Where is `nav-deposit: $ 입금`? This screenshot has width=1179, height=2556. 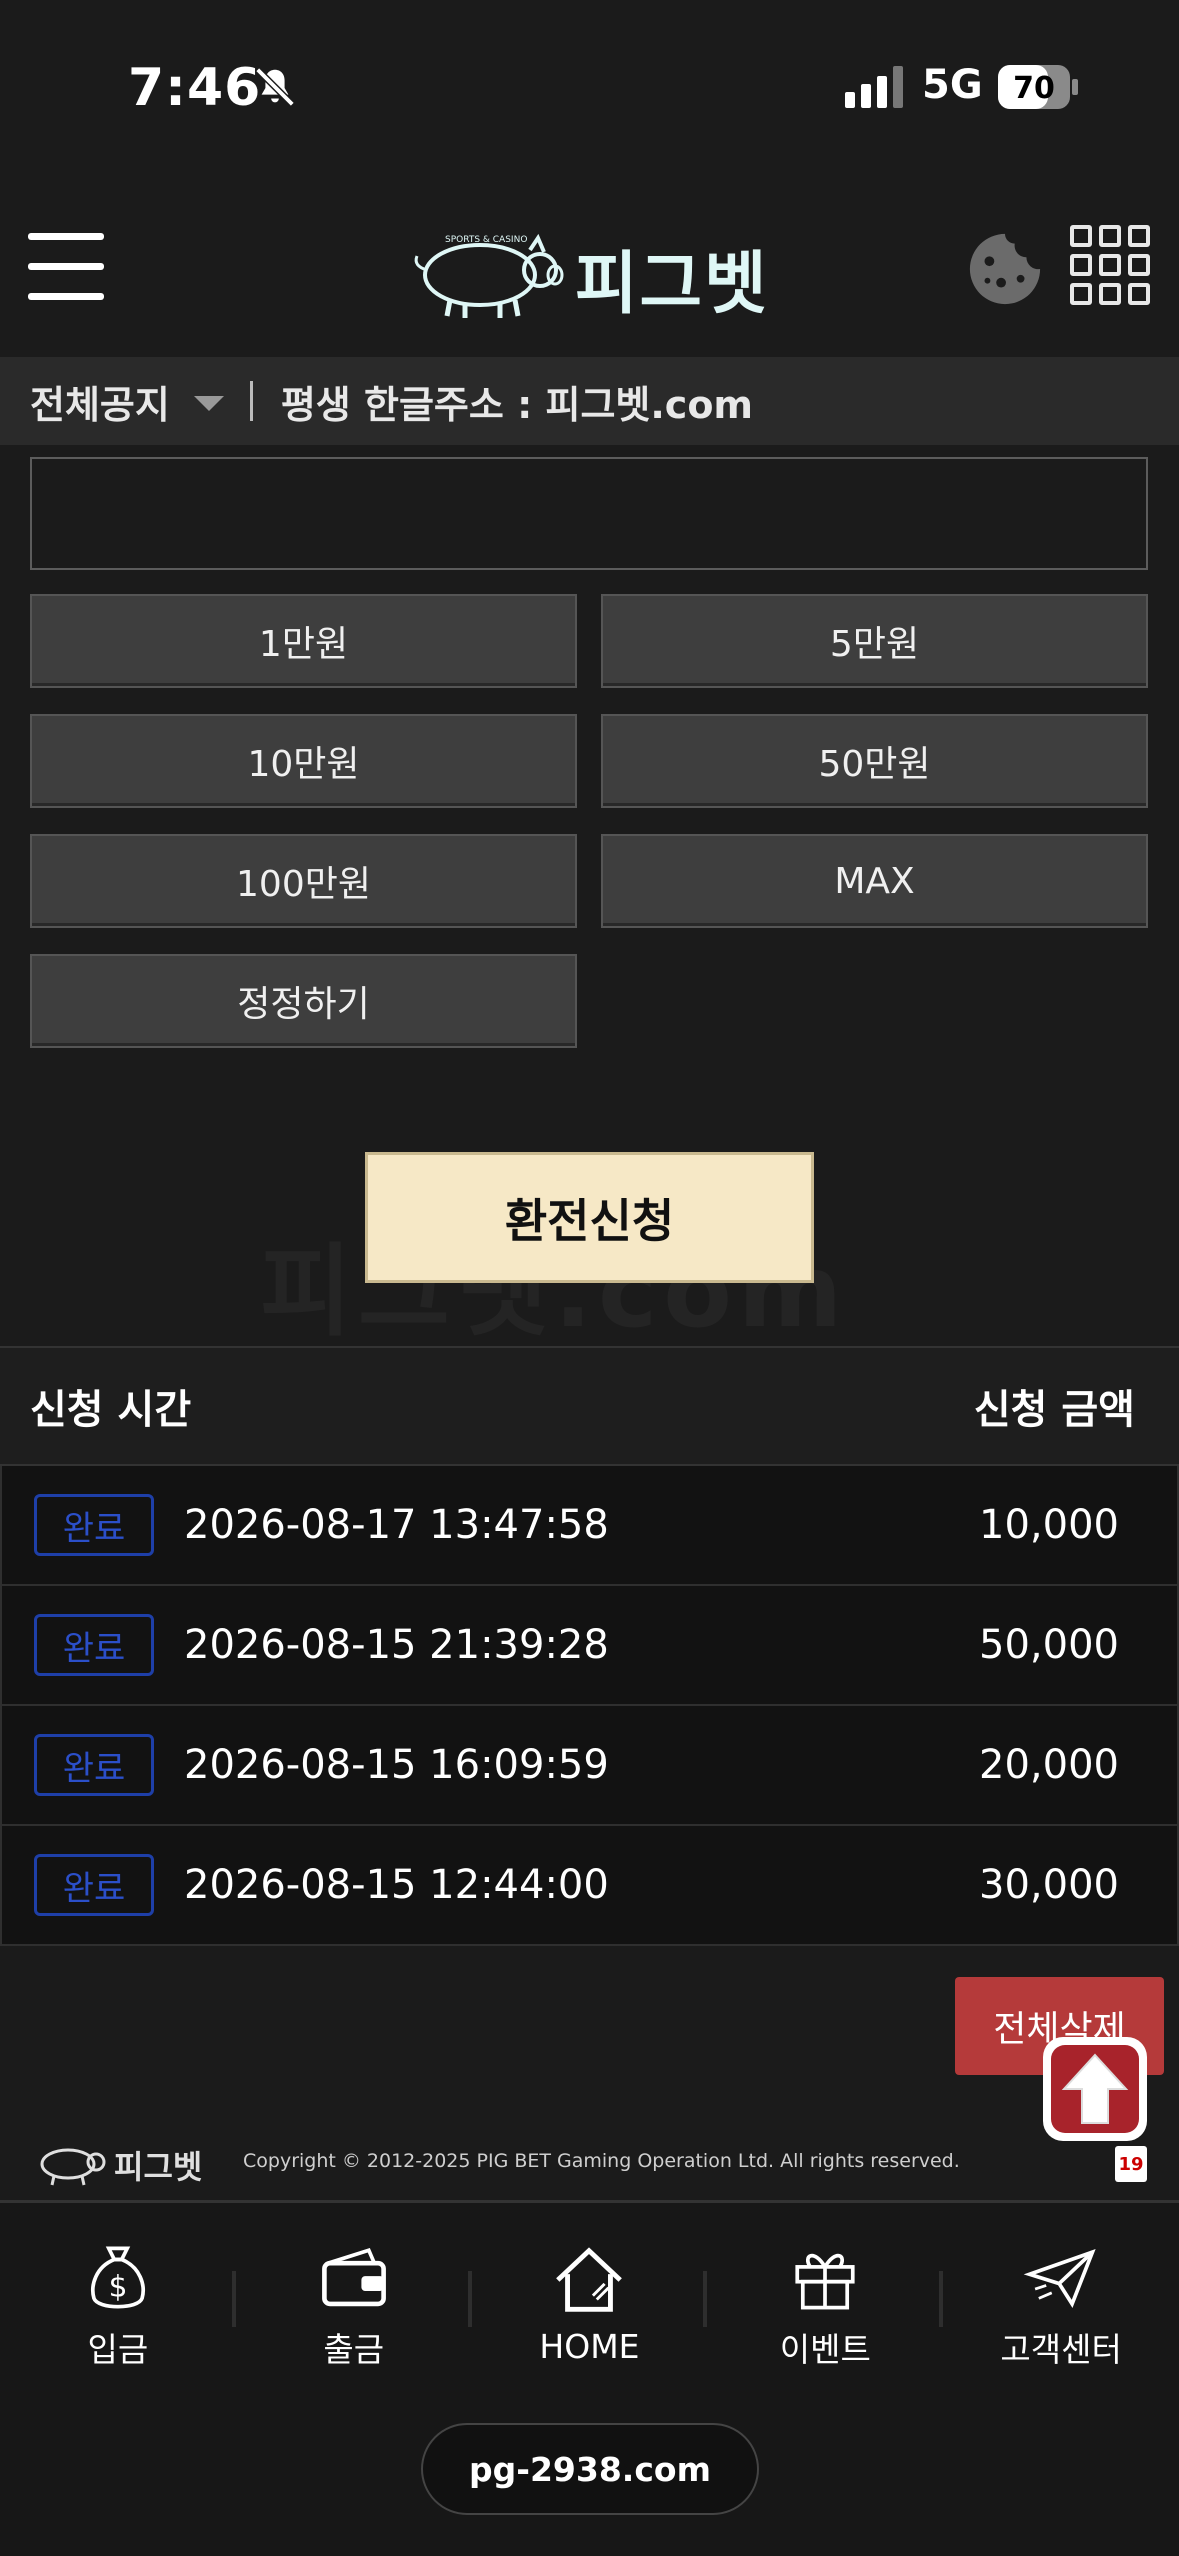 nav-deposit: $ 입금 is located at coordinates (118, 2306).